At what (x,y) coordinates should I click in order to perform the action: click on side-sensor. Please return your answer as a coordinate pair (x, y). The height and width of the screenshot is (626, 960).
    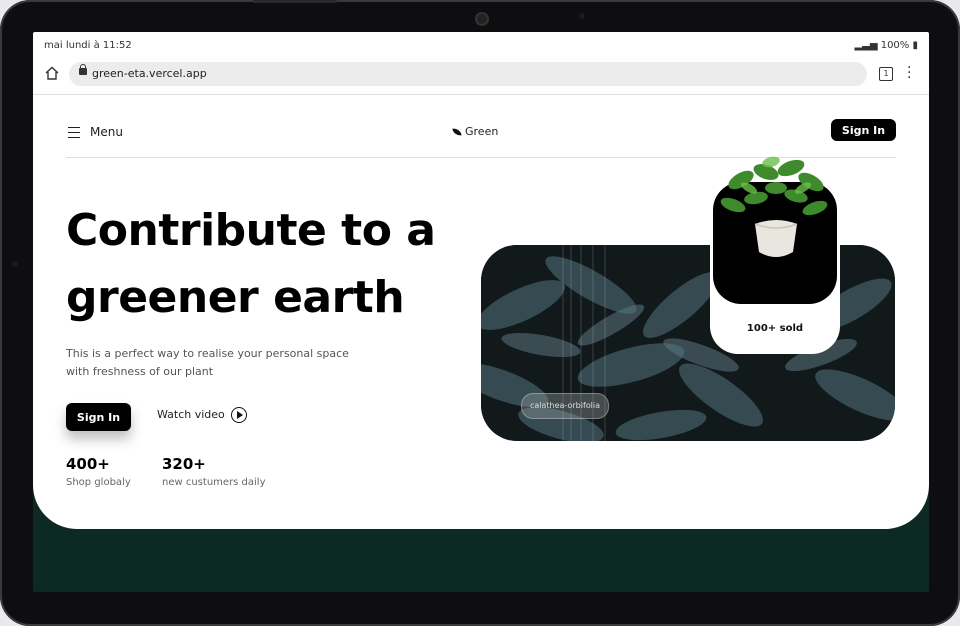
    Looking at the image, I should click on (15, 264).